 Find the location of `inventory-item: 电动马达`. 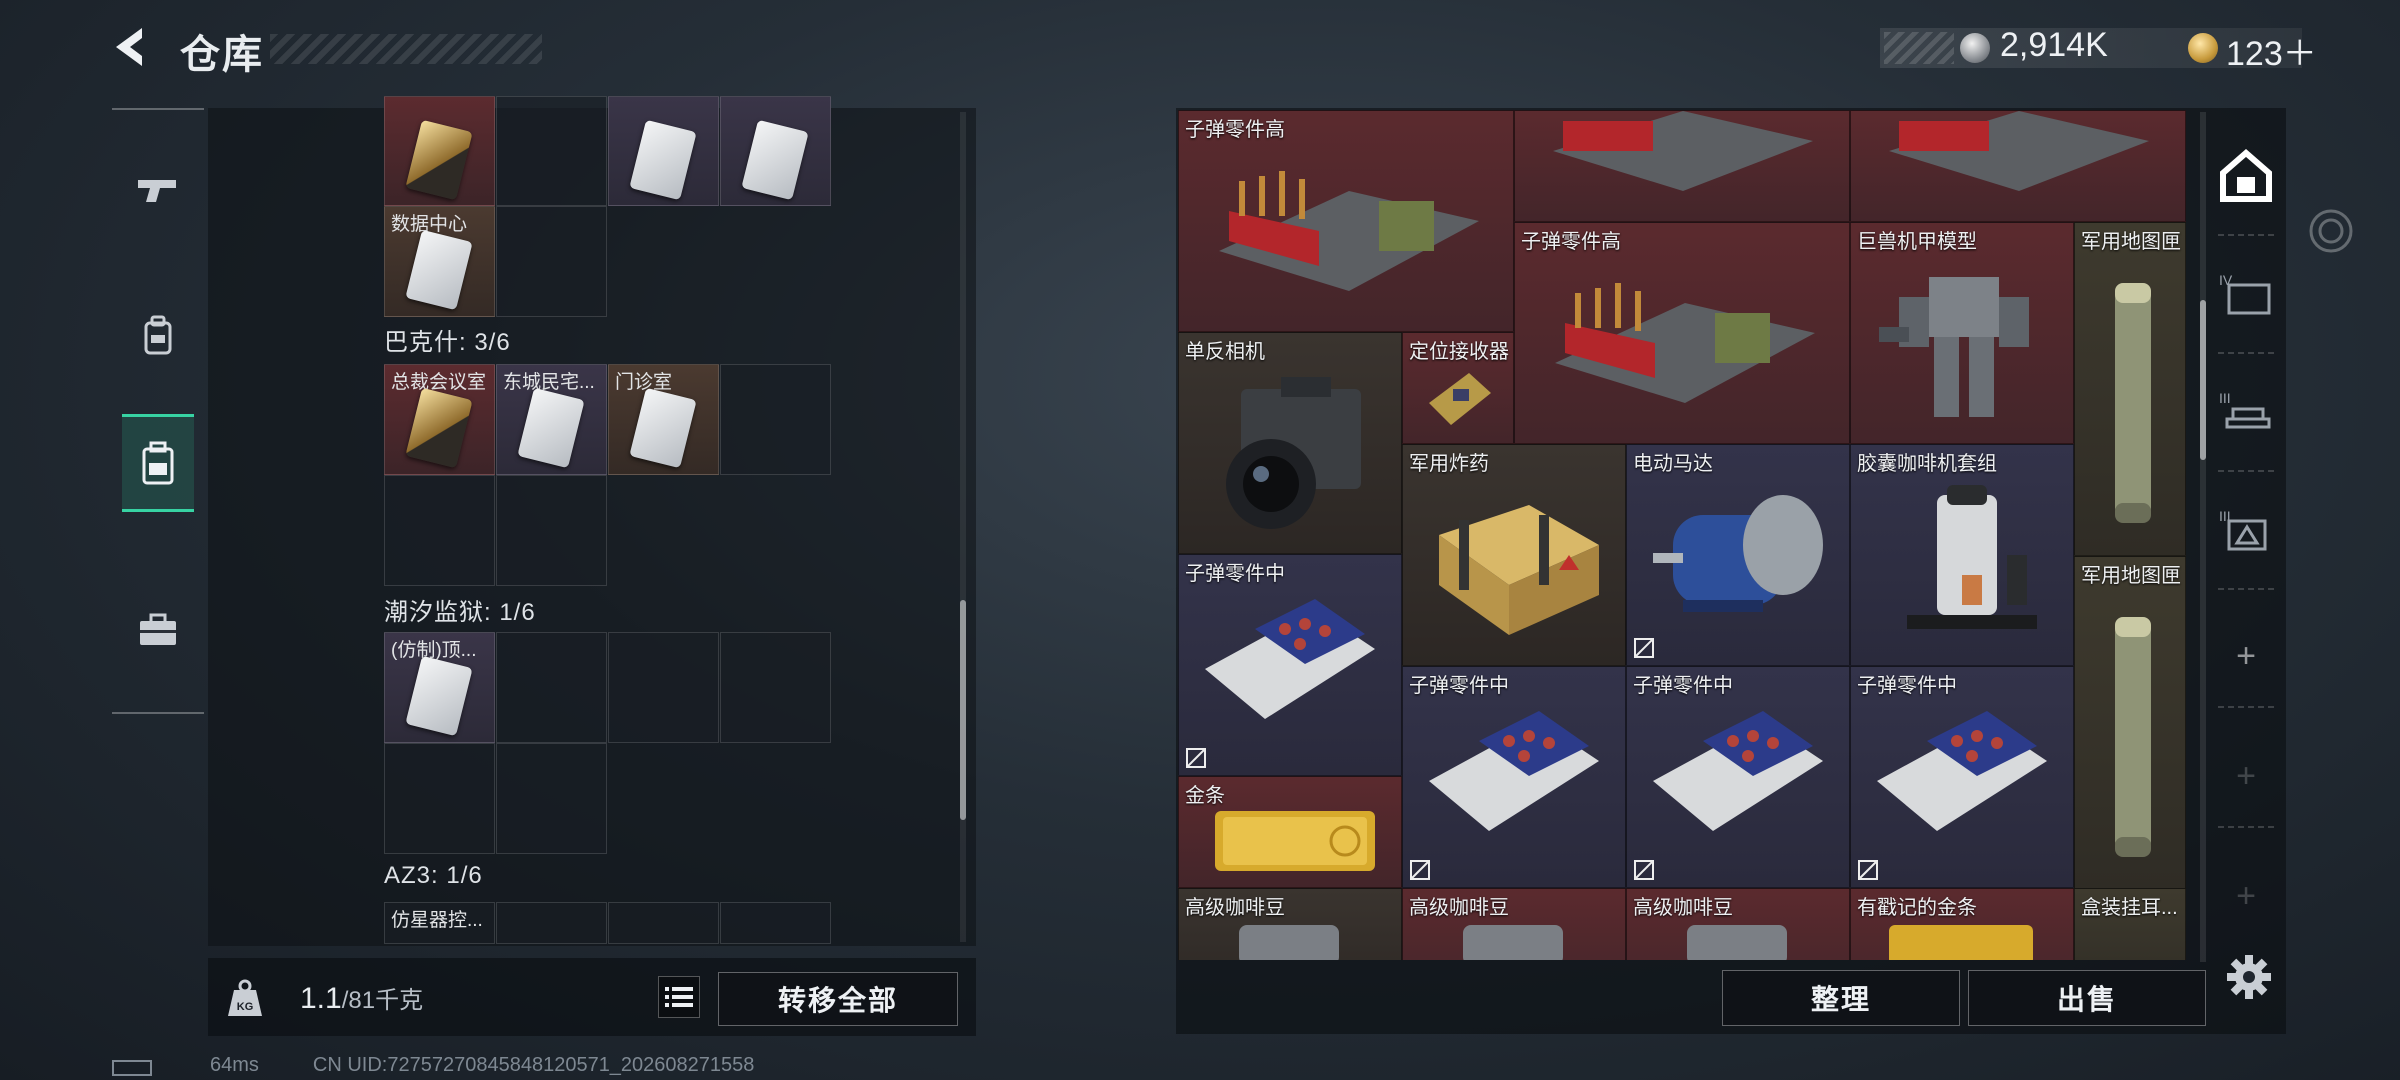

inventory-item: 电动马达 is located at coordinates (1738, 555).